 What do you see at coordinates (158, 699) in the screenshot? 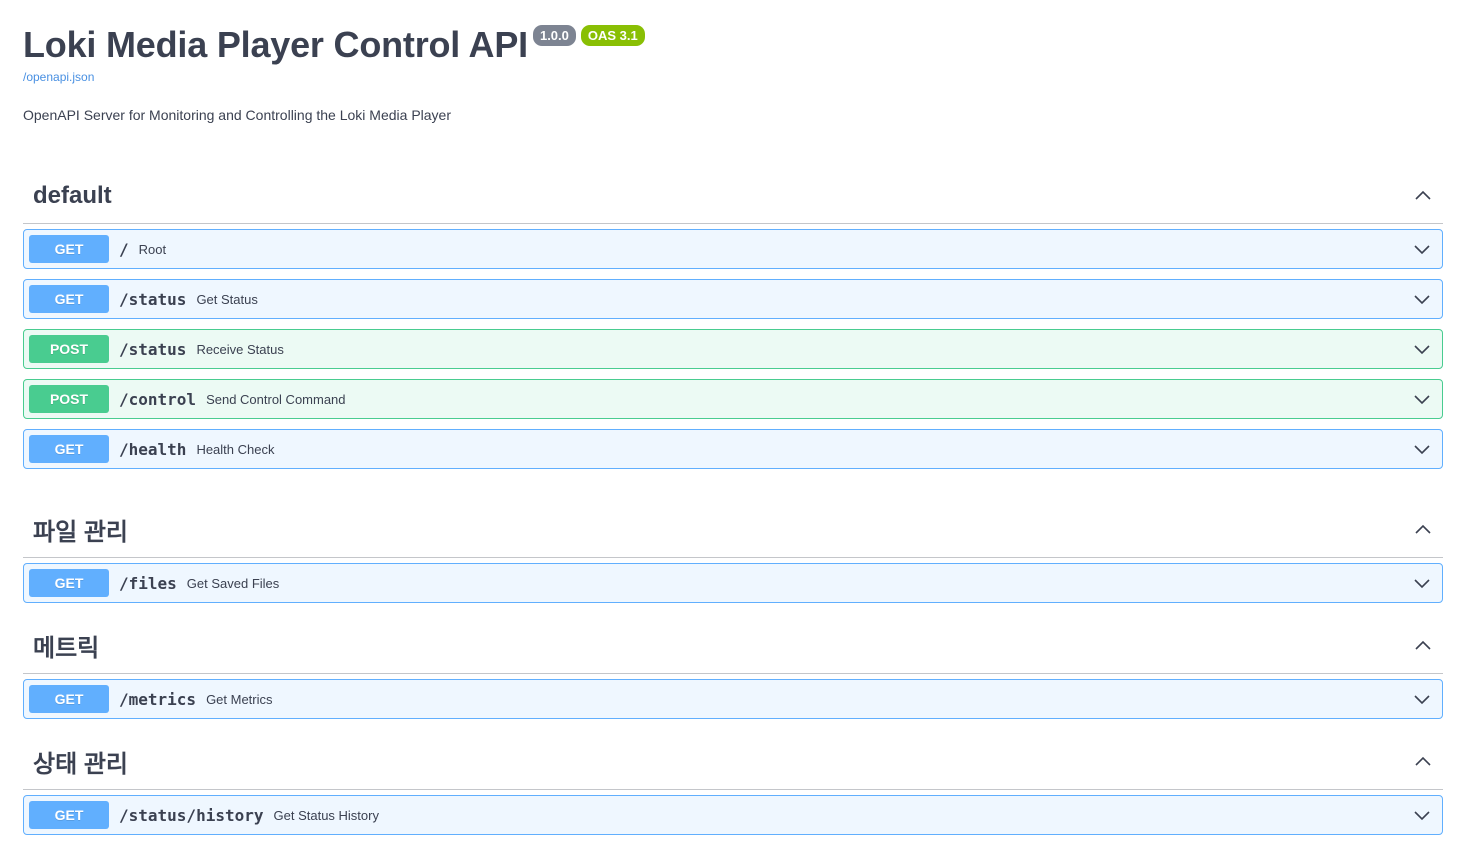
I see `operation-path: /metrics` at bounding box center [158, 699].